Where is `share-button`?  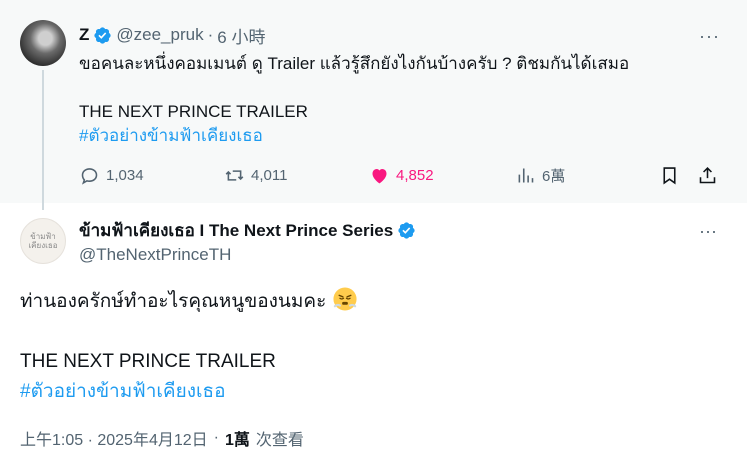 share-button is located at coordinates (707, 175).